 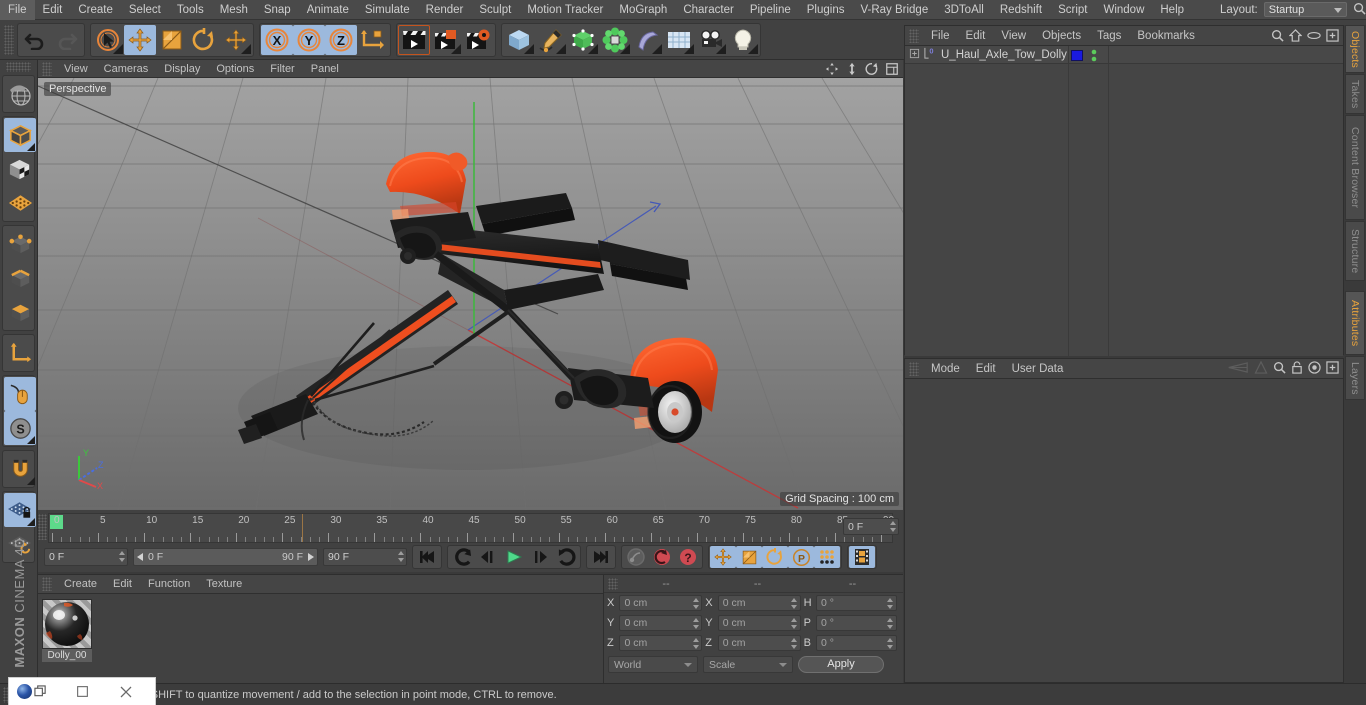 I want to click on viewport-menu-panel: Panel, so click(x=325, y=69).